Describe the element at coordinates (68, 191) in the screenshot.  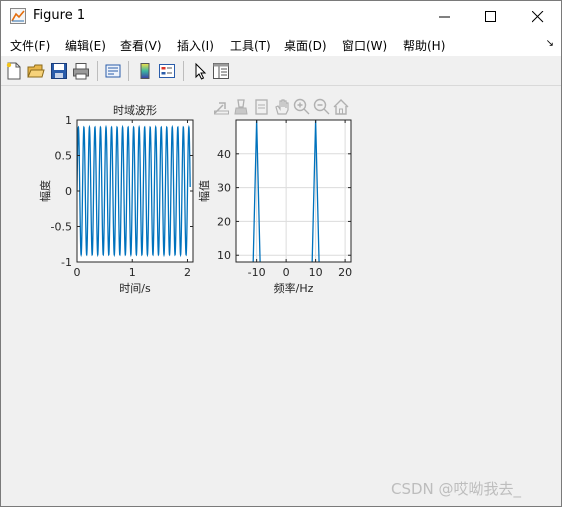
I see `time-axes-y-tick-label: 0` at that location.